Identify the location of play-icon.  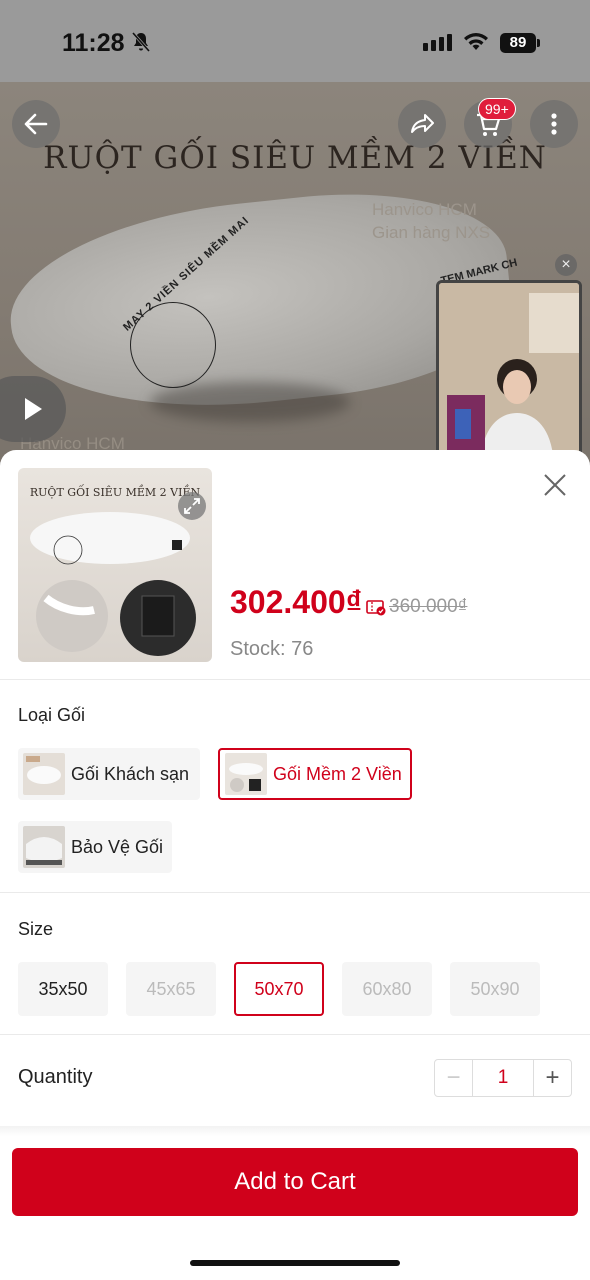
(33, 409).